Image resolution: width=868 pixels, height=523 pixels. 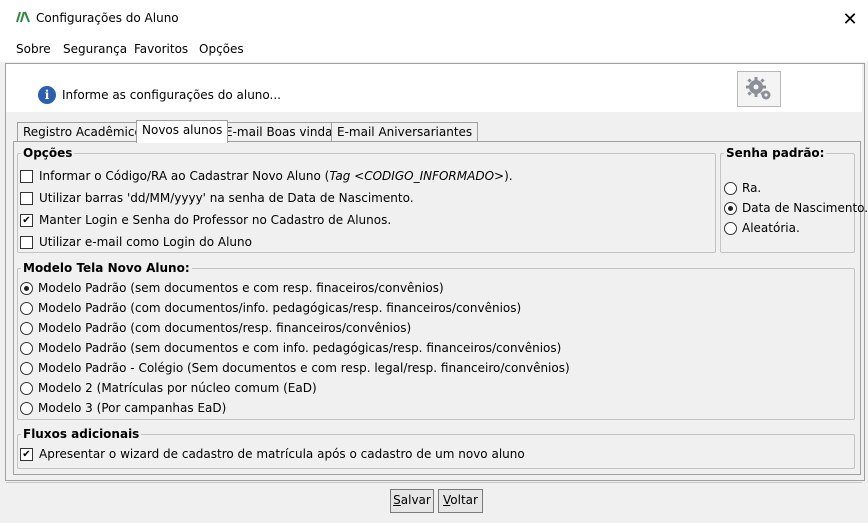 I want to click on opcoes-legend: Opções, so click(x=48, y=153).